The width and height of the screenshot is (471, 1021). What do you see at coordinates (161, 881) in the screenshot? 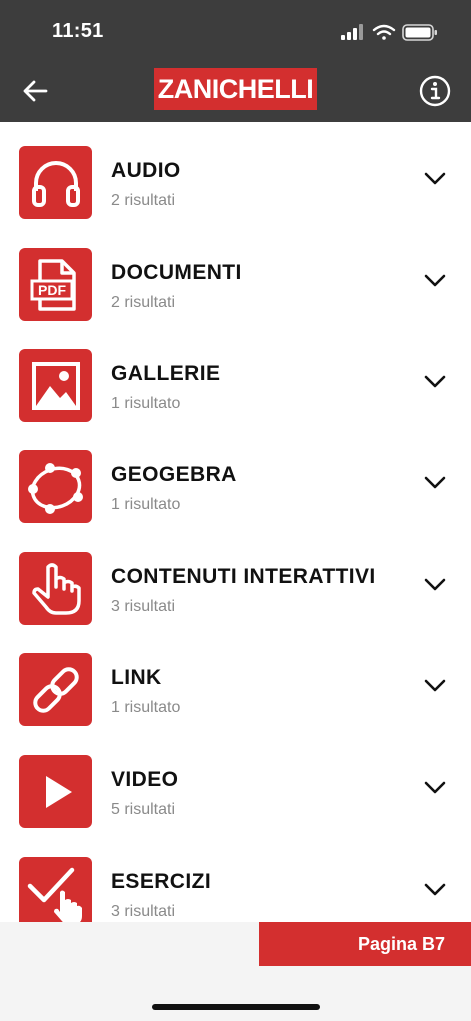
I see `row-title: ESERCIZI` at bounding box center [161, 881].